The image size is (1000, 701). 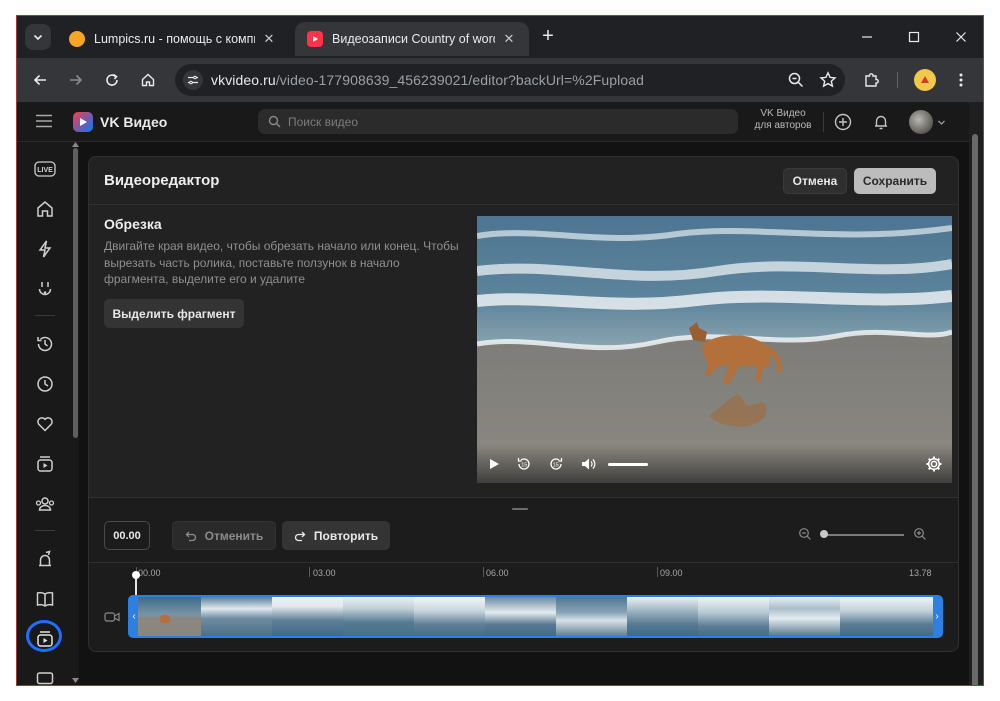 I want to click on browser-menu-button, so click(x=961, y=80).